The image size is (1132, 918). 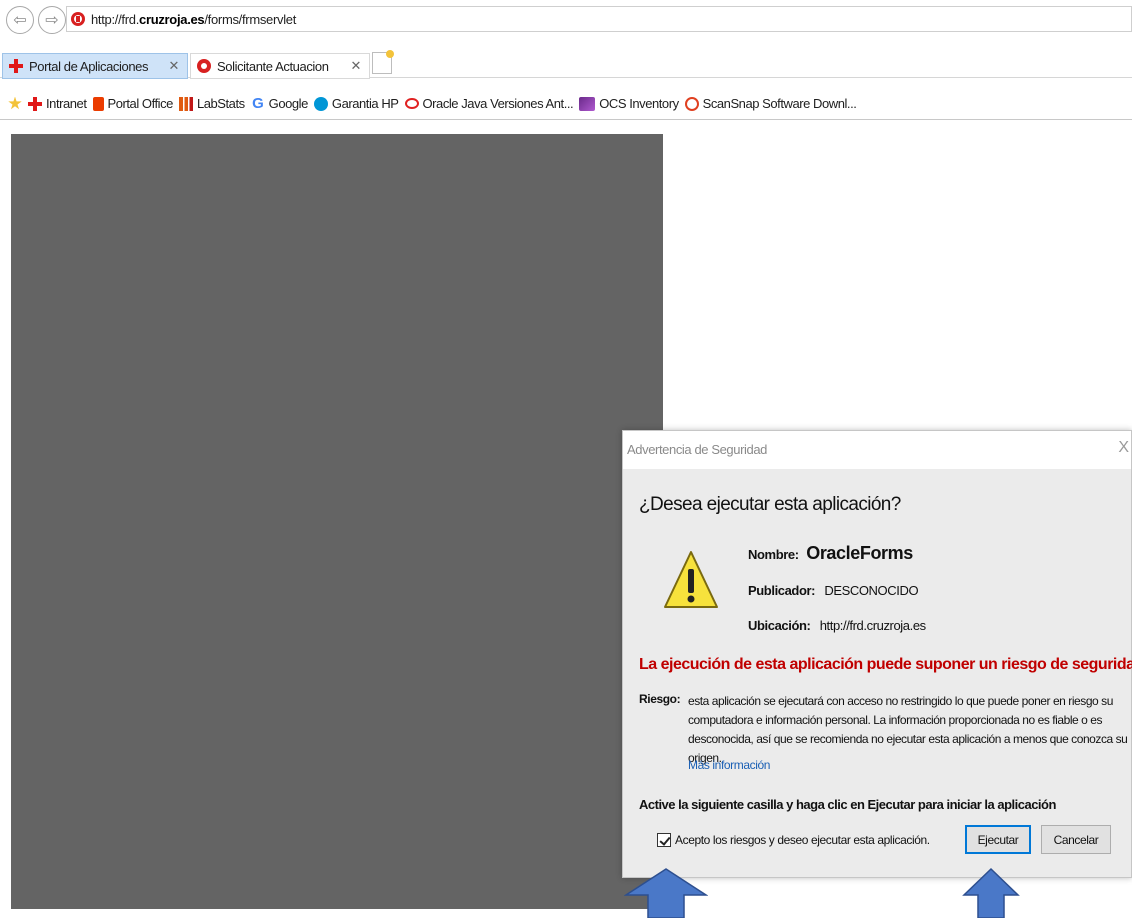 I want to click on location-label: Ubicación:, so click(x=779, y=625).